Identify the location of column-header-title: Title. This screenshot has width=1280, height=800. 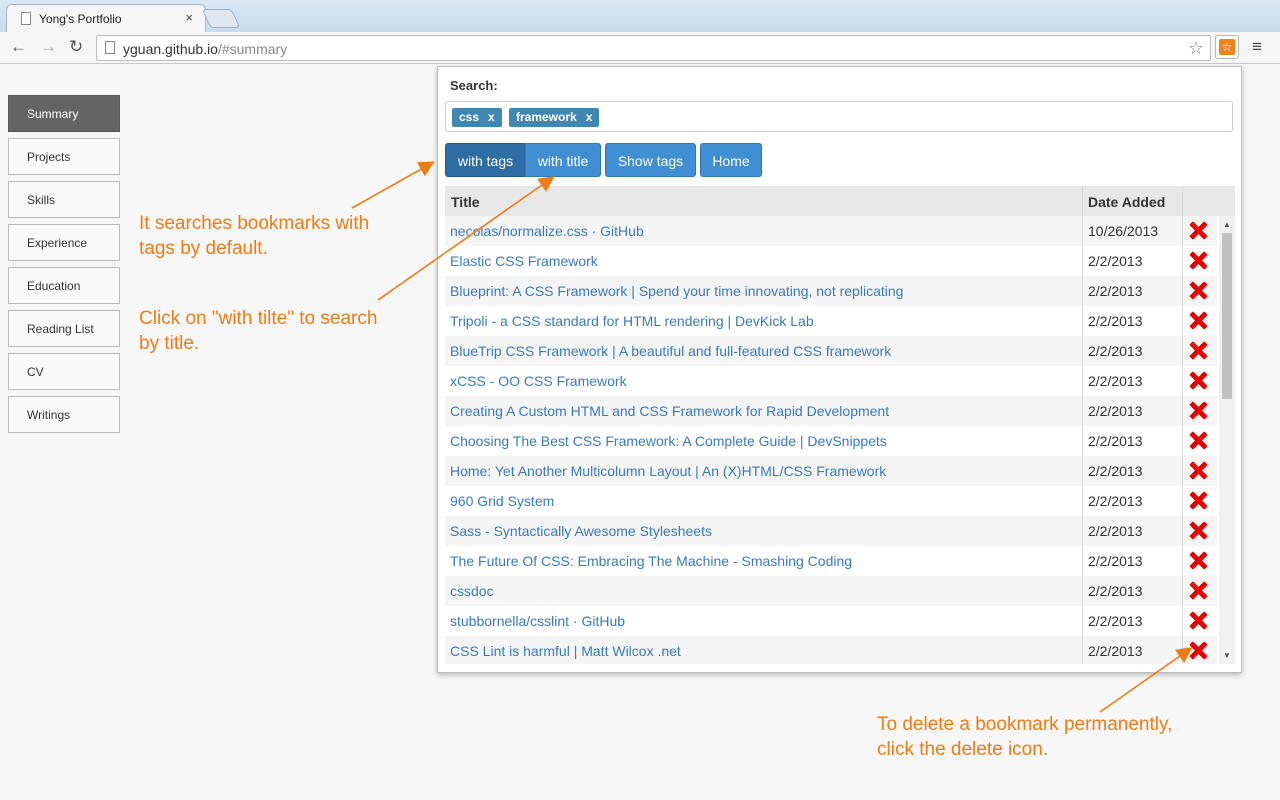
(465, 202).